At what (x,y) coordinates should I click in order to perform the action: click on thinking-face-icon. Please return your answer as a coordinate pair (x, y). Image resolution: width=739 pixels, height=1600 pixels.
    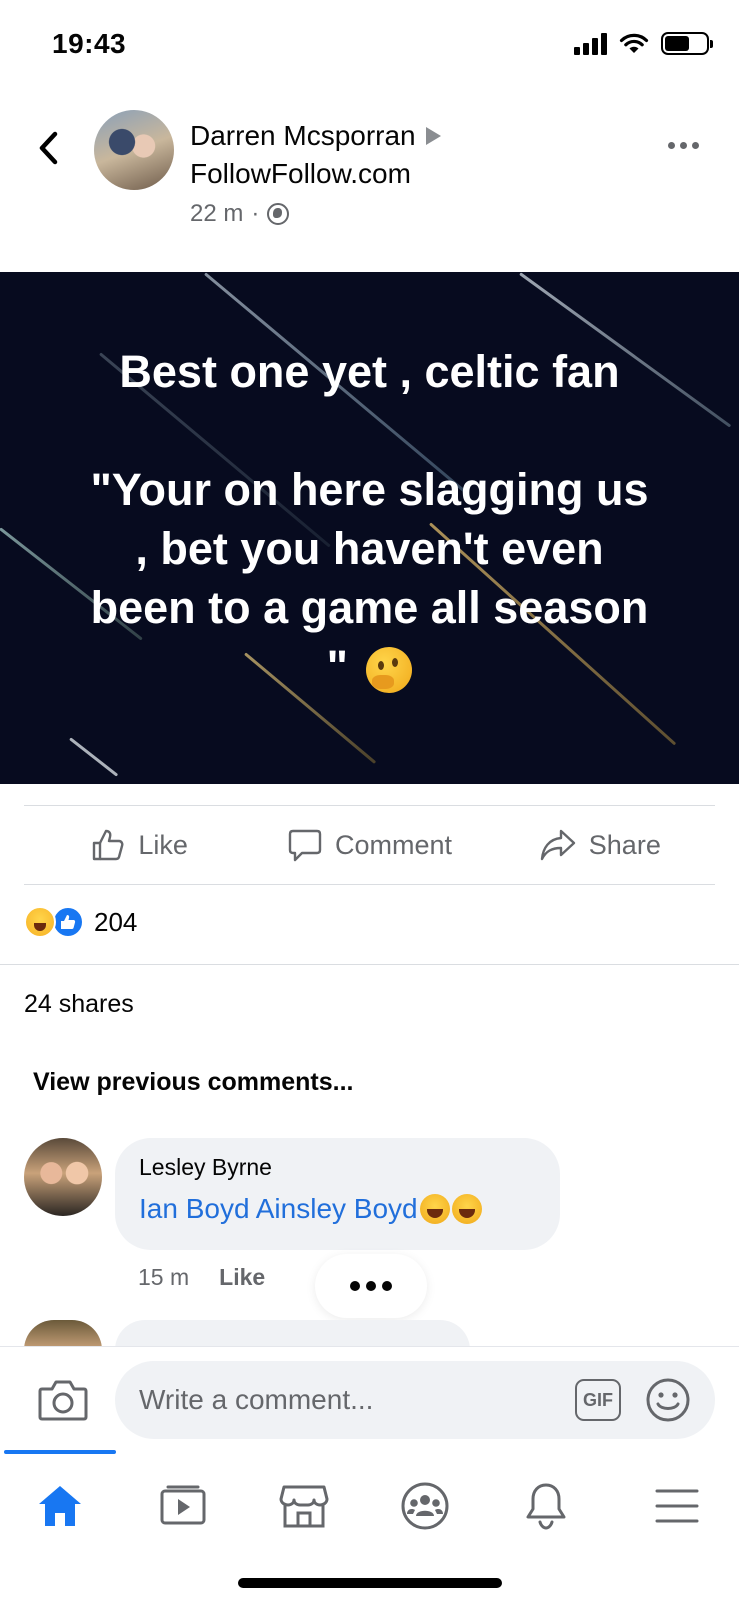
    Looking at the image, I should click on (389, 670).